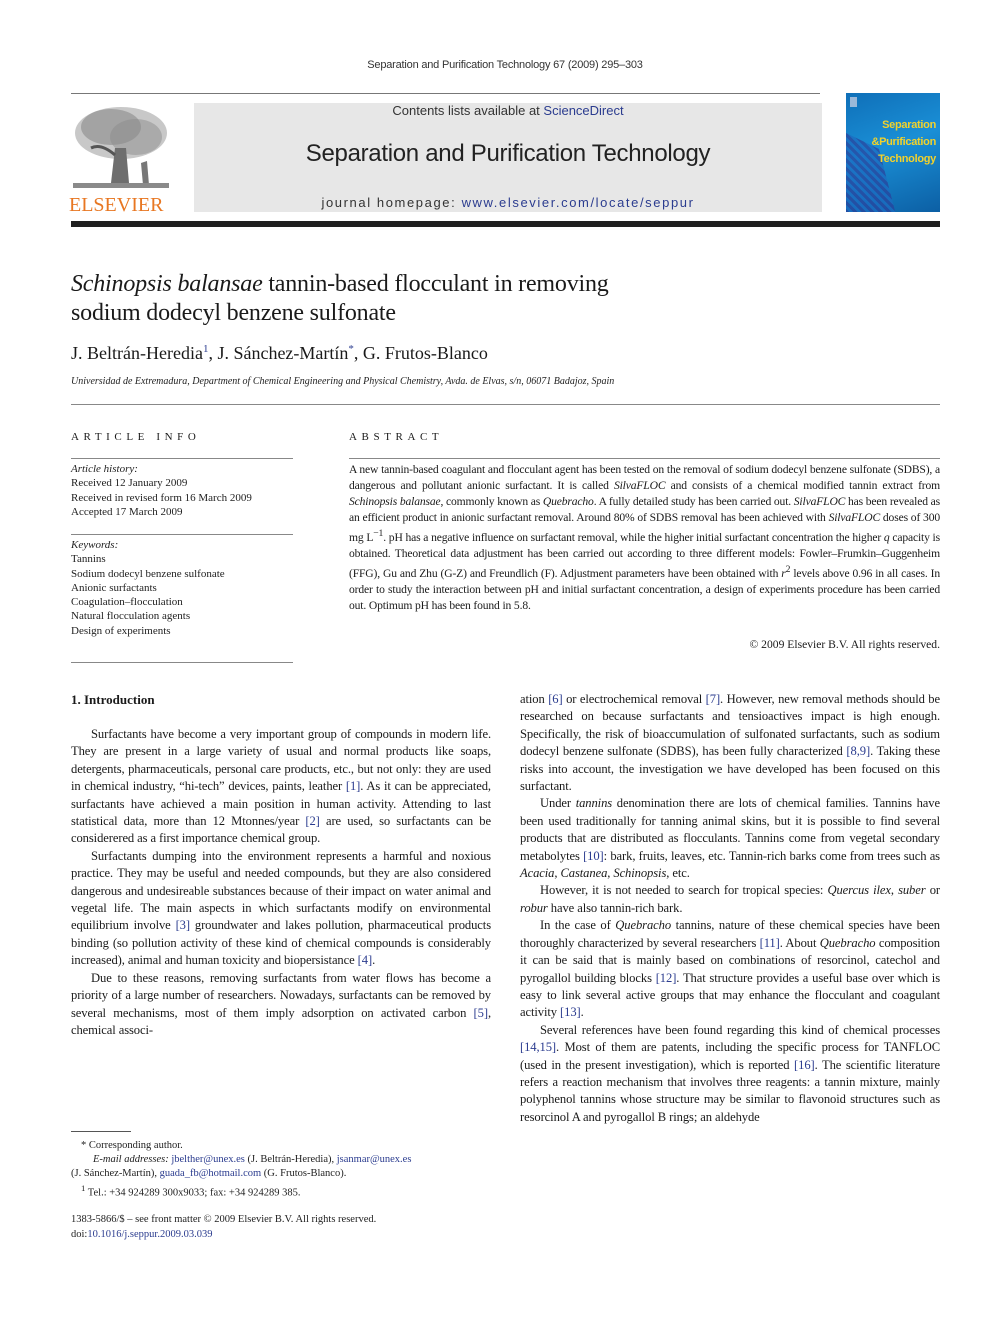  Describe the element at coordinates (137, 353) in the screenshot. I see `author-name: J. Beltrán-Heredia` at that location.